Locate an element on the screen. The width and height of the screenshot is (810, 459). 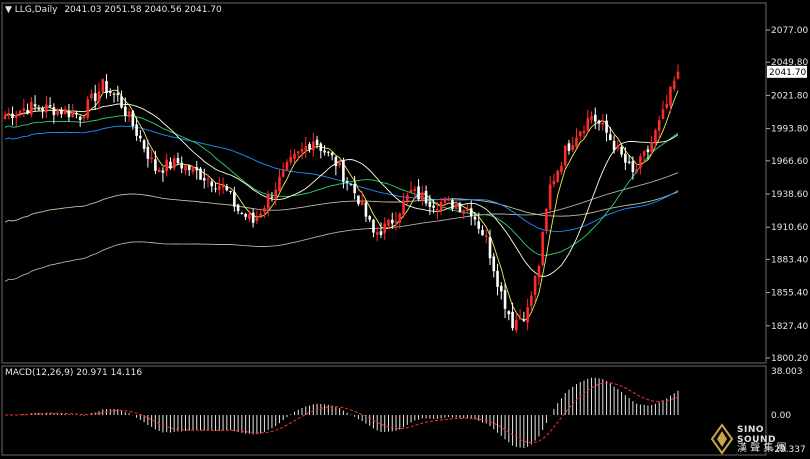
price-tick-label: 2077.00 is located at coordinates (789, 31).